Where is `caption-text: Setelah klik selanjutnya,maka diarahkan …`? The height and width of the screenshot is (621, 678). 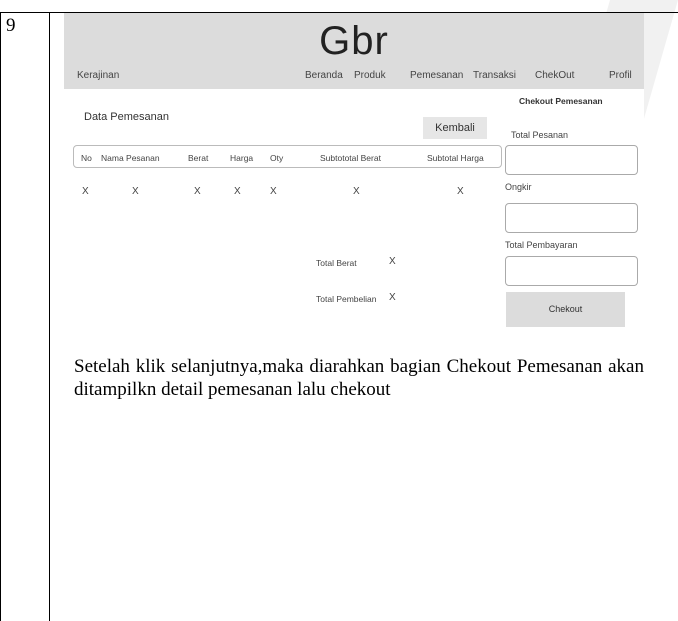 caption-text: Setelah klik selanjutnya,maka diarahkan … is located at coordinates (359, 378).